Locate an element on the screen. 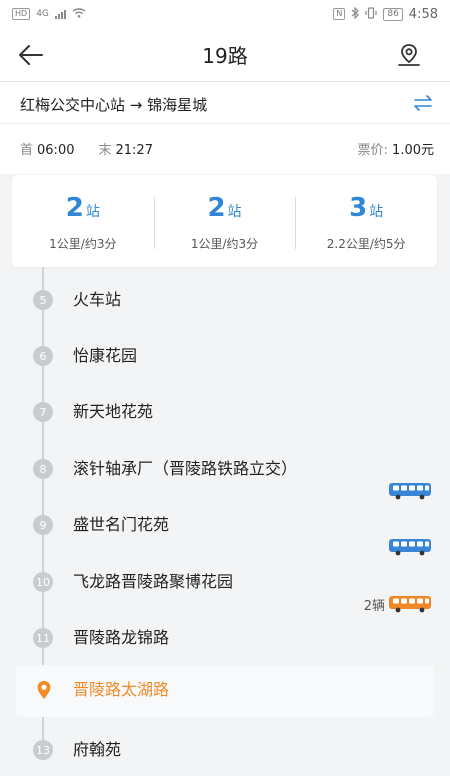  arrival-summary-card: 2站 1公里/约3分 2站 1公里/约3分 3站 2.2公里/约5分 is located at coordinates (224, 221).